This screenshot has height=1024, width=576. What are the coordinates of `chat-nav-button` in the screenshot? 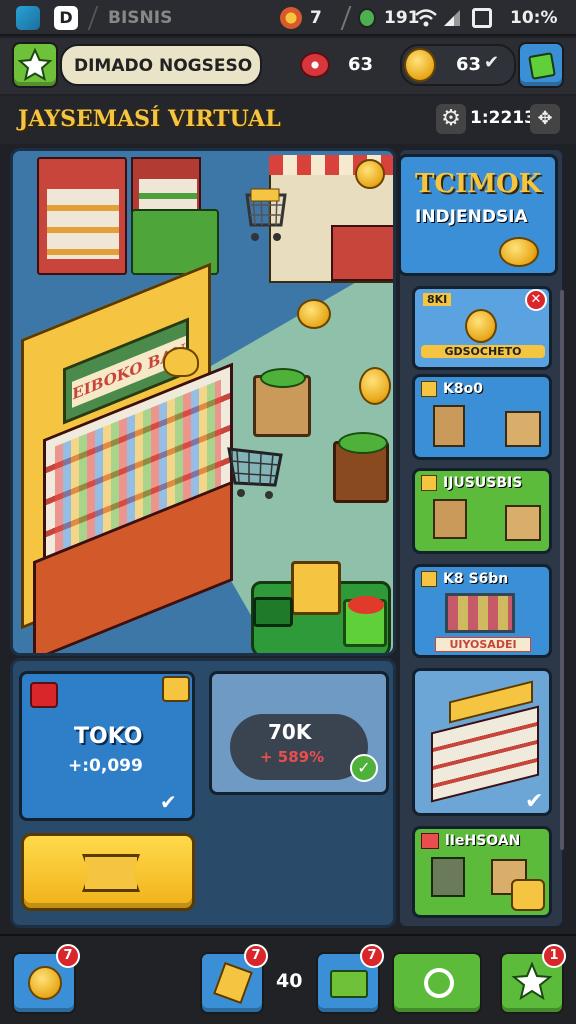 It's located at (437, 983).